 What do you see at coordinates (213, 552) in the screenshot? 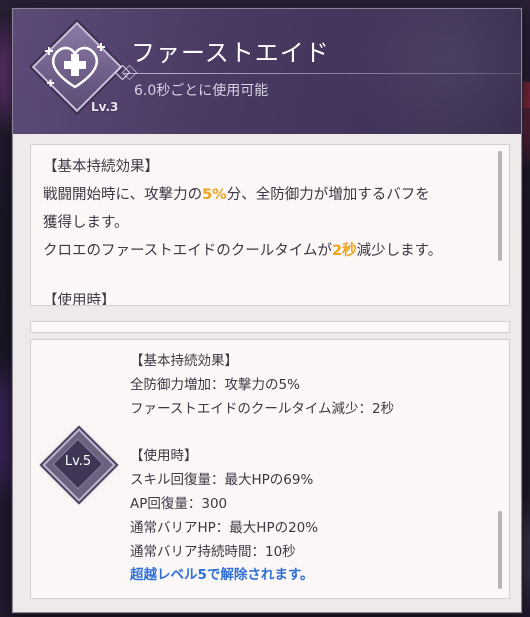
I see `effect-line: 通常バリア持続時間：10秒` at bounding box center [213, 552].